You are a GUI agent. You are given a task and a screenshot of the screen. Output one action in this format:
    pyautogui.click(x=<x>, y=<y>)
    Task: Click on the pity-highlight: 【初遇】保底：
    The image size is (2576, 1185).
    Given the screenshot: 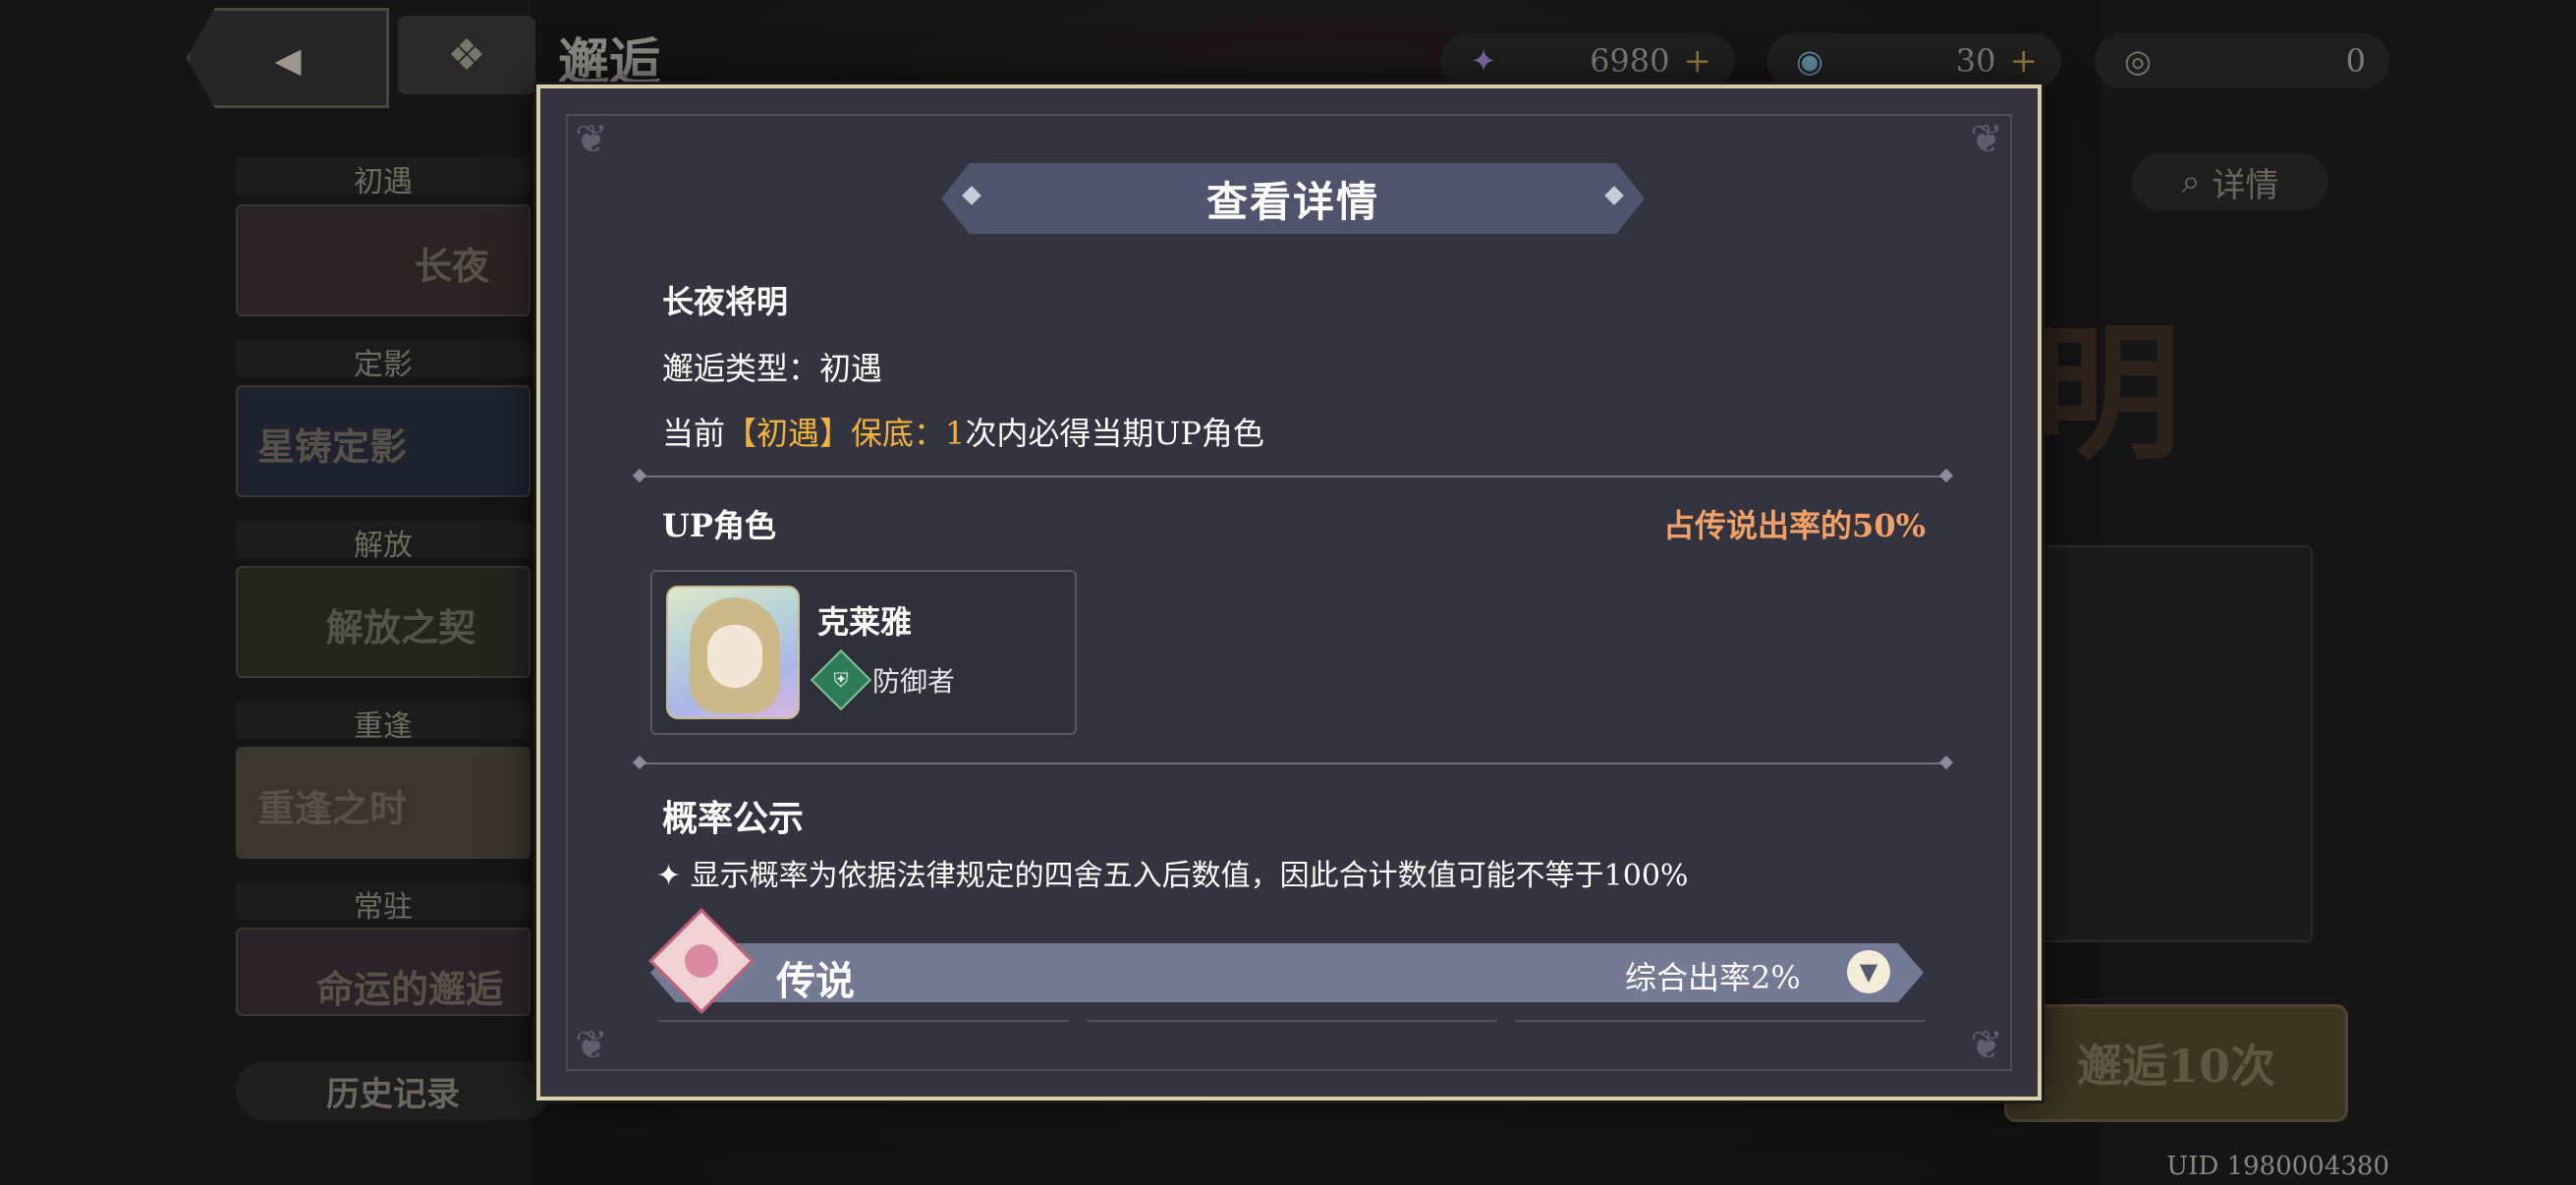 What is the action you would take?
    pyautogui.click(x=835, y=434)
    